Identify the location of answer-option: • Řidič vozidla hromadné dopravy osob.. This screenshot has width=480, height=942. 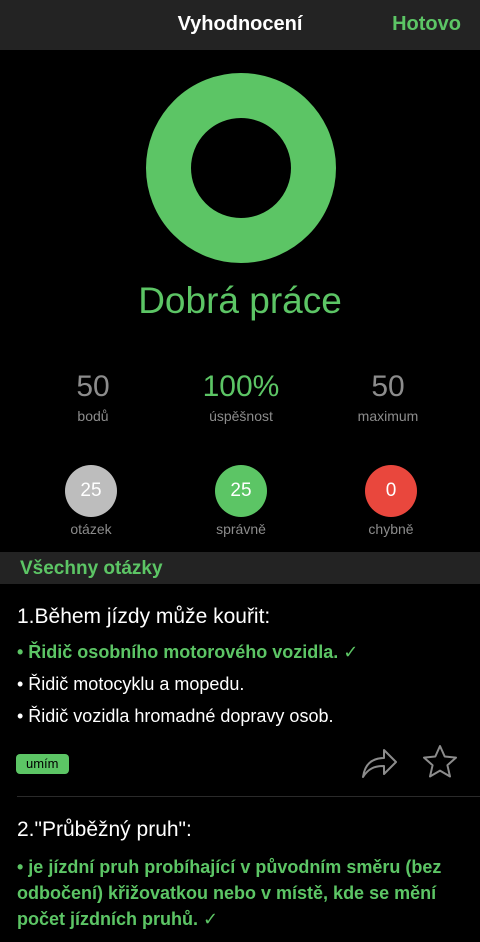
(175, 716).